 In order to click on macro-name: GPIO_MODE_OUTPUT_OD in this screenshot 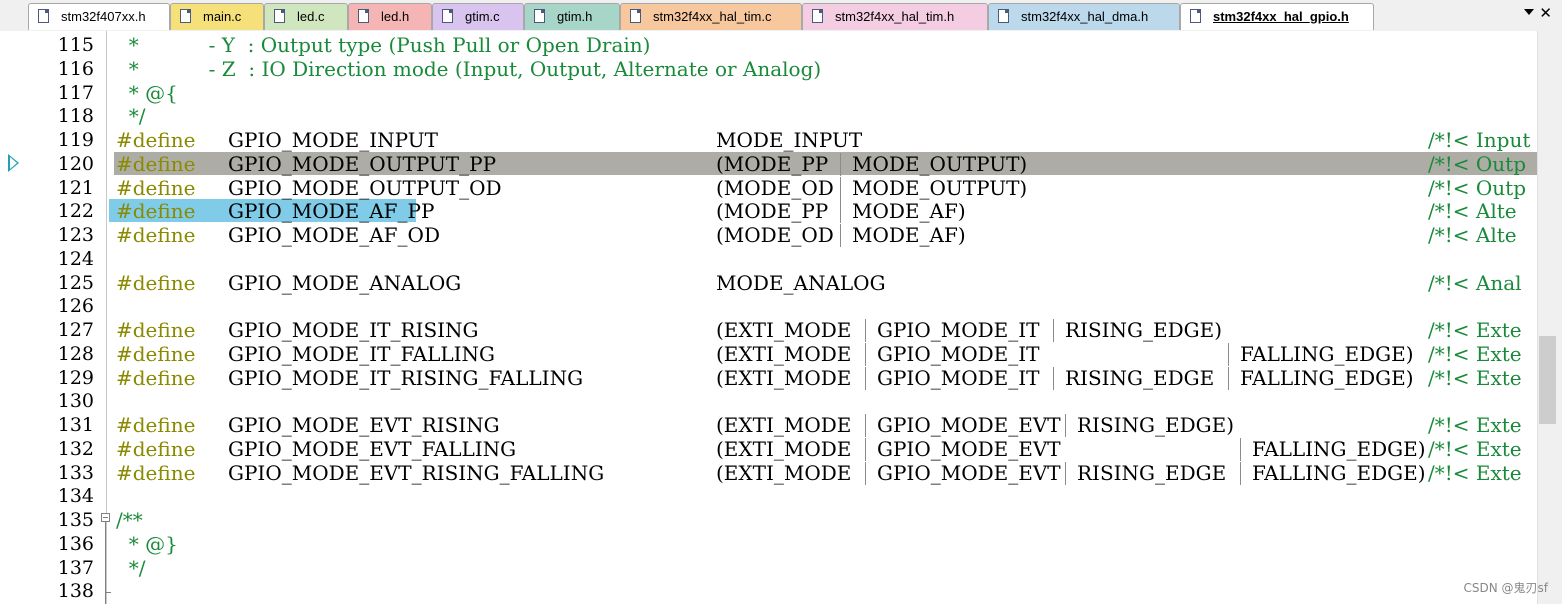, I will do `click(365, 187)`.